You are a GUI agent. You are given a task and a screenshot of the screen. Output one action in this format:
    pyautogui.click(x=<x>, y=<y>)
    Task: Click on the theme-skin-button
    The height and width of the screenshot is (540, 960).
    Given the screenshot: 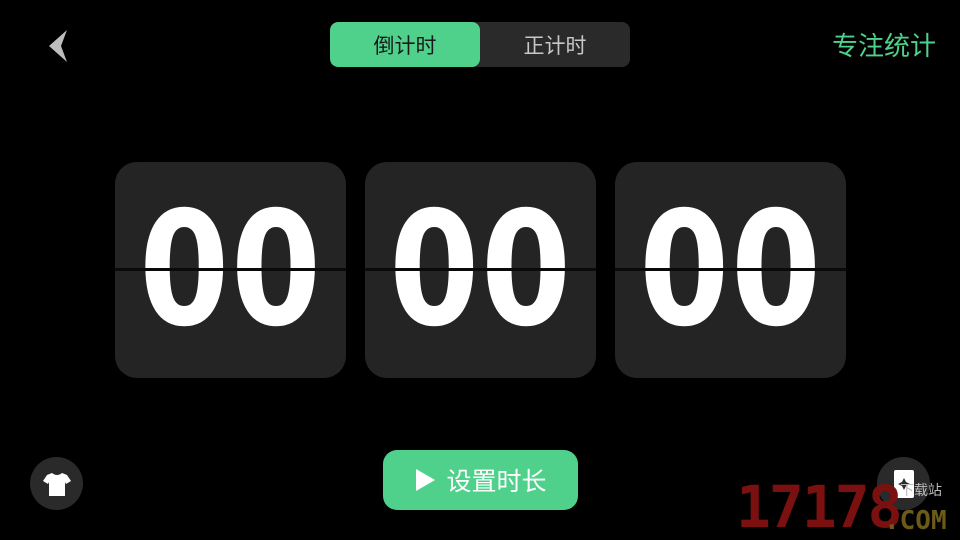 What is the action you would take?
    pyautogui.click(x=56, y=483)
    